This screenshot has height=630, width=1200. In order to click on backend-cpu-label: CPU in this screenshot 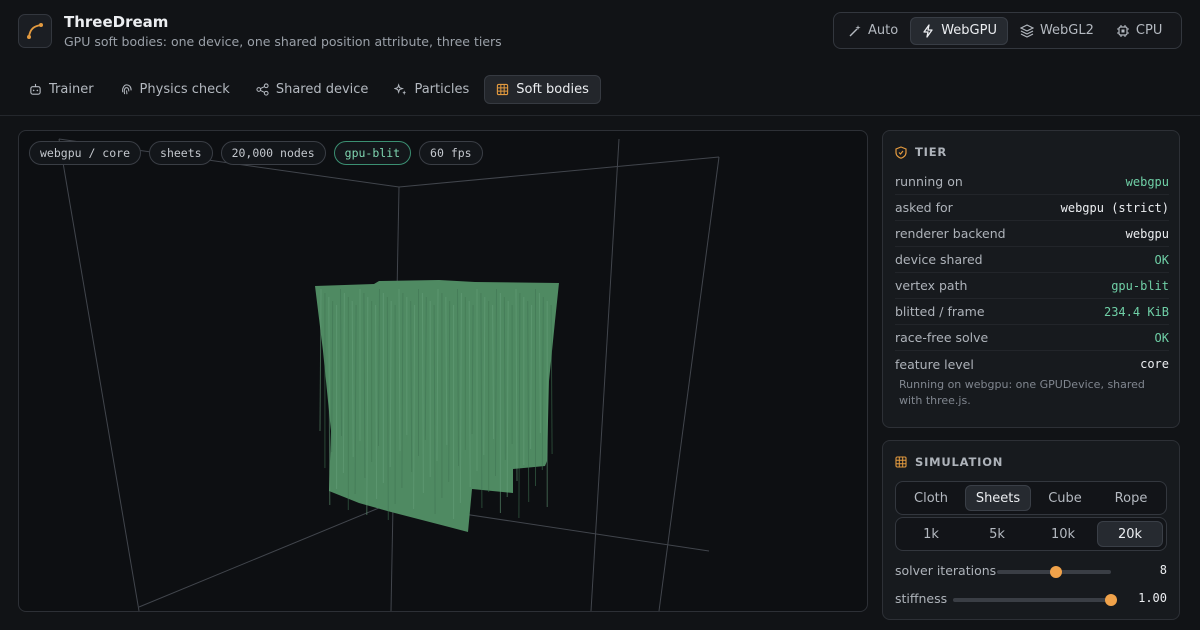, I will do `click(1149, 30)`.